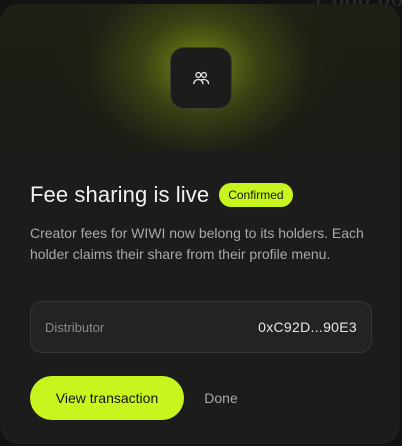  I want to click on dialog-title: Fee sharing is live, so click(120, 194).